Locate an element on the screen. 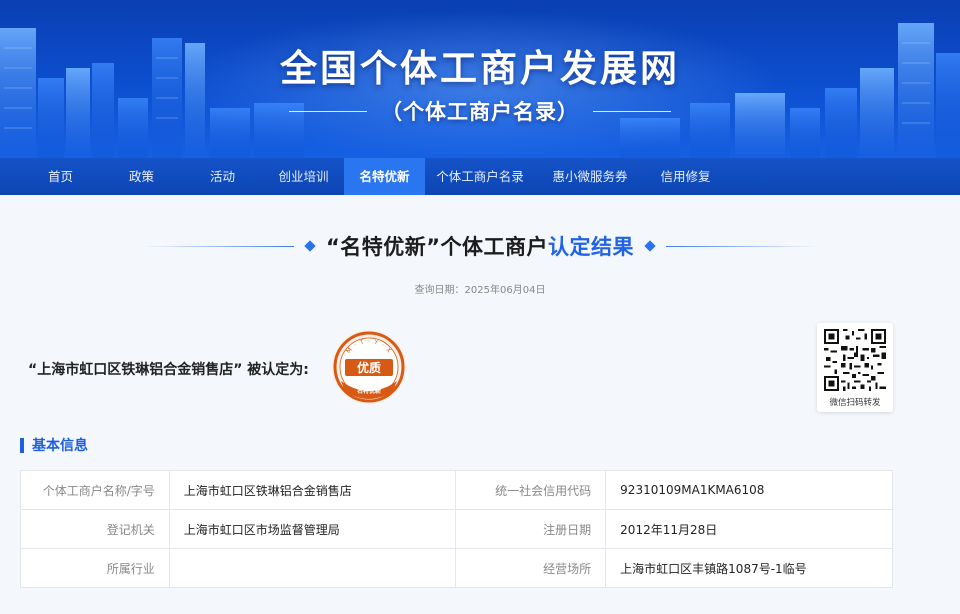  table-value-cell: 92310109MA1KMA6108 is located at coordinates (749, 490).